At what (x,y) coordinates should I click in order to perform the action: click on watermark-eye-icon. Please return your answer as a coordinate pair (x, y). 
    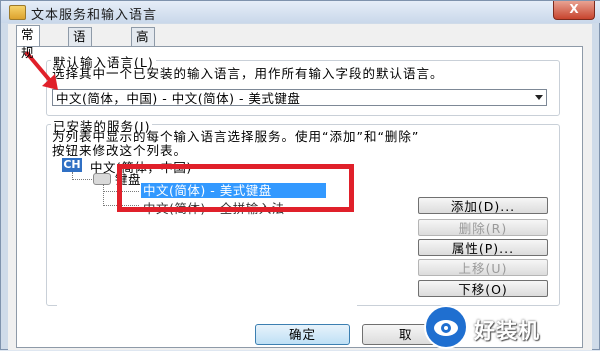
    Looking at the image, I should click on (446, 328).